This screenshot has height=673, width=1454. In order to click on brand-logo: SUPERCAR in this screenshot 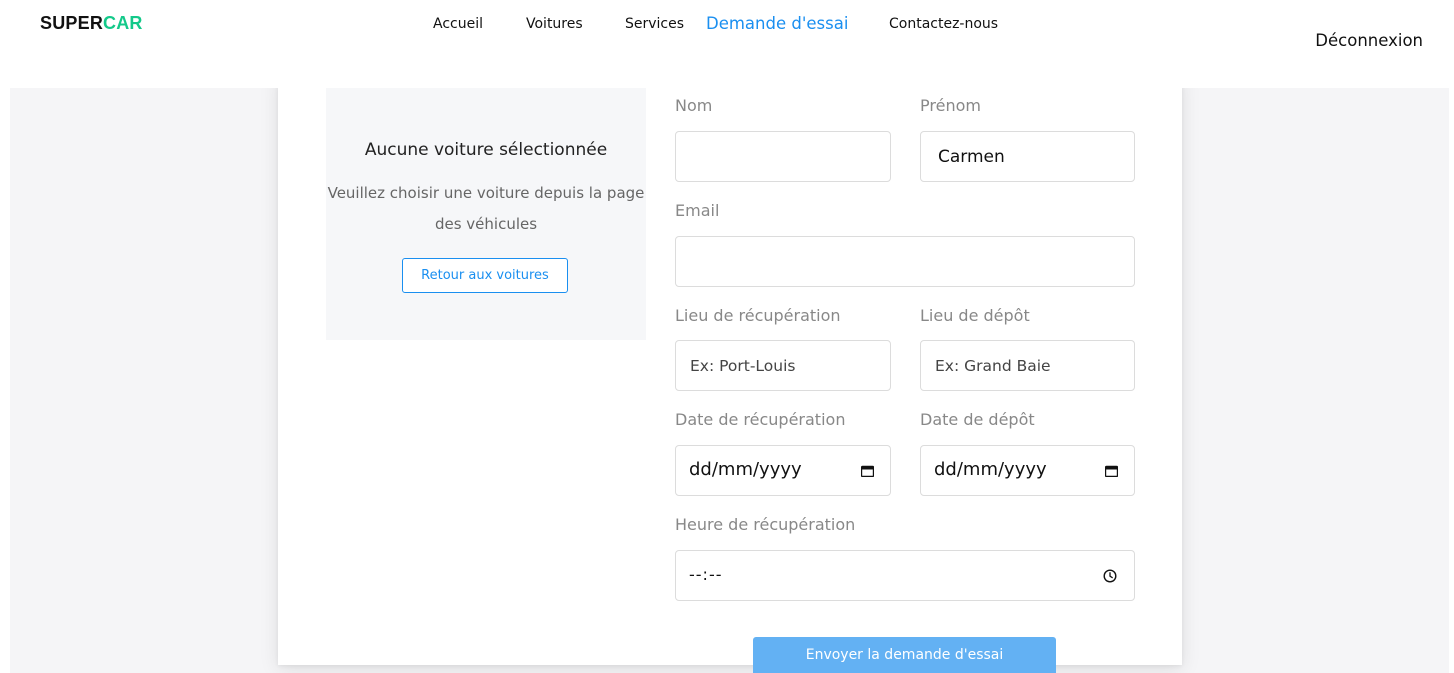, I will do `click(91, 23)`.